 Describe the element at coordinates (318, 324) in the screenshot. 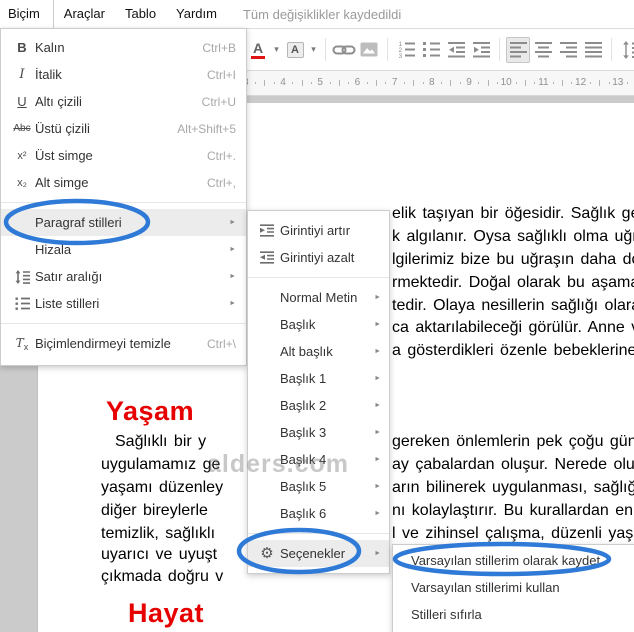

I see `menu-item-başlık: Başlık ►` at that location.